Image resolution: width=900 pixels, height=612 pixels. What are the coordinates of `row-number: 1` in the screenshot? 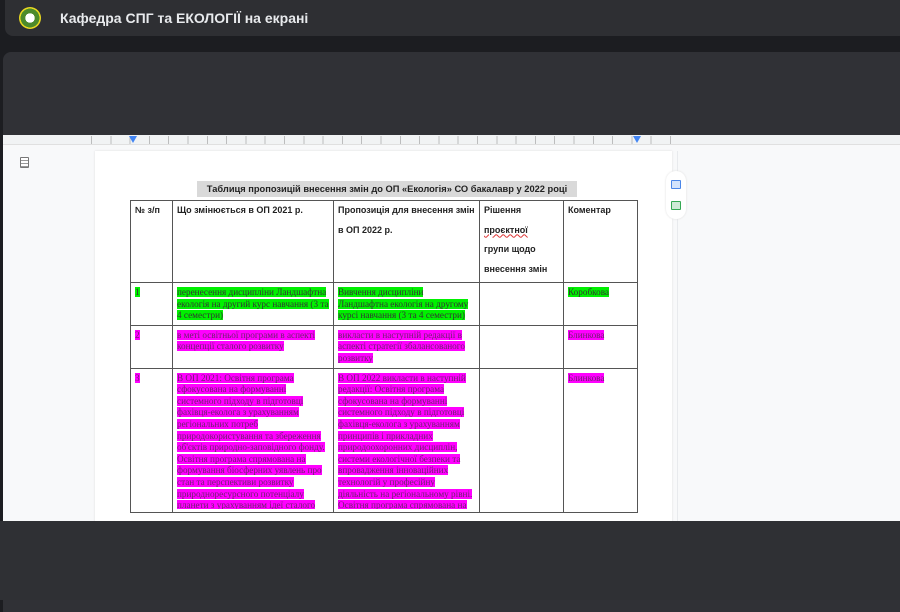 It's located at (137, 292).